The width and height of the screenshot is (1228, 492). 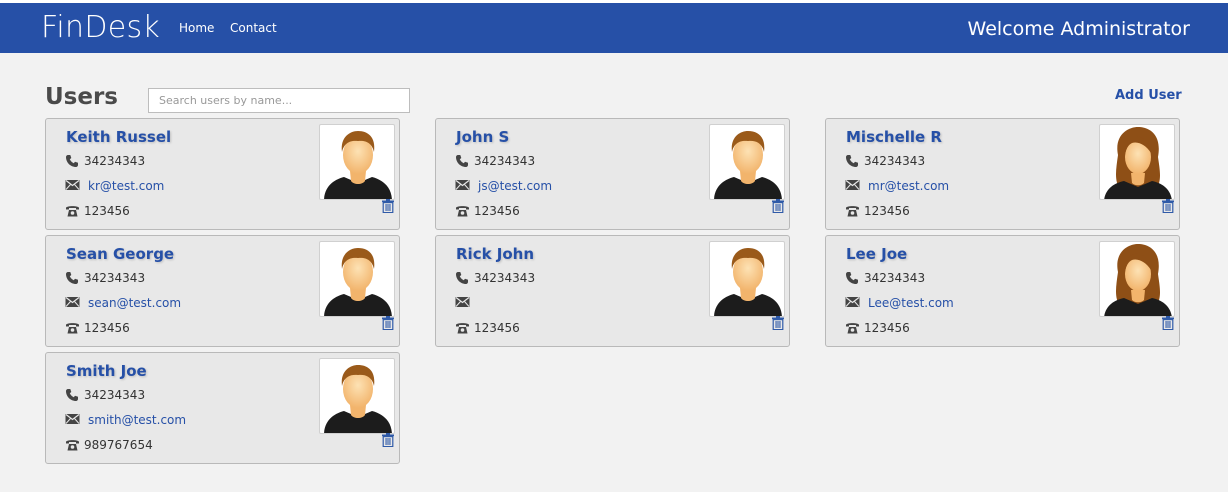 What do you see at coordinates (1002, 174) in the screenshot?
I see `user-card: Mischelle R 34234343 mr@test.com 123456` at bounding box center [1002, 174].